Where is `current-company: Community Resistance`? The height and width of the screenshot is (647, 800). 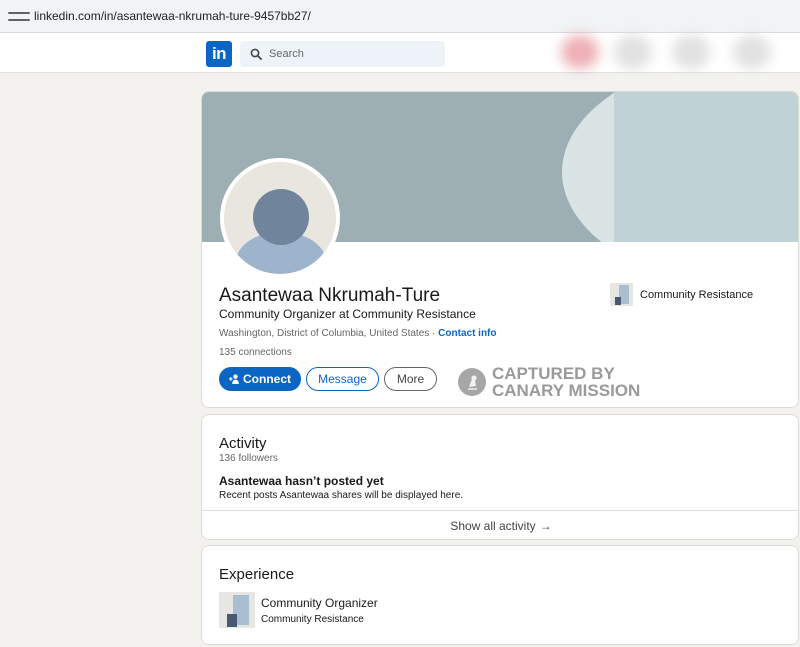
current-company: Community Resistance is located at coordinates (681, 294).